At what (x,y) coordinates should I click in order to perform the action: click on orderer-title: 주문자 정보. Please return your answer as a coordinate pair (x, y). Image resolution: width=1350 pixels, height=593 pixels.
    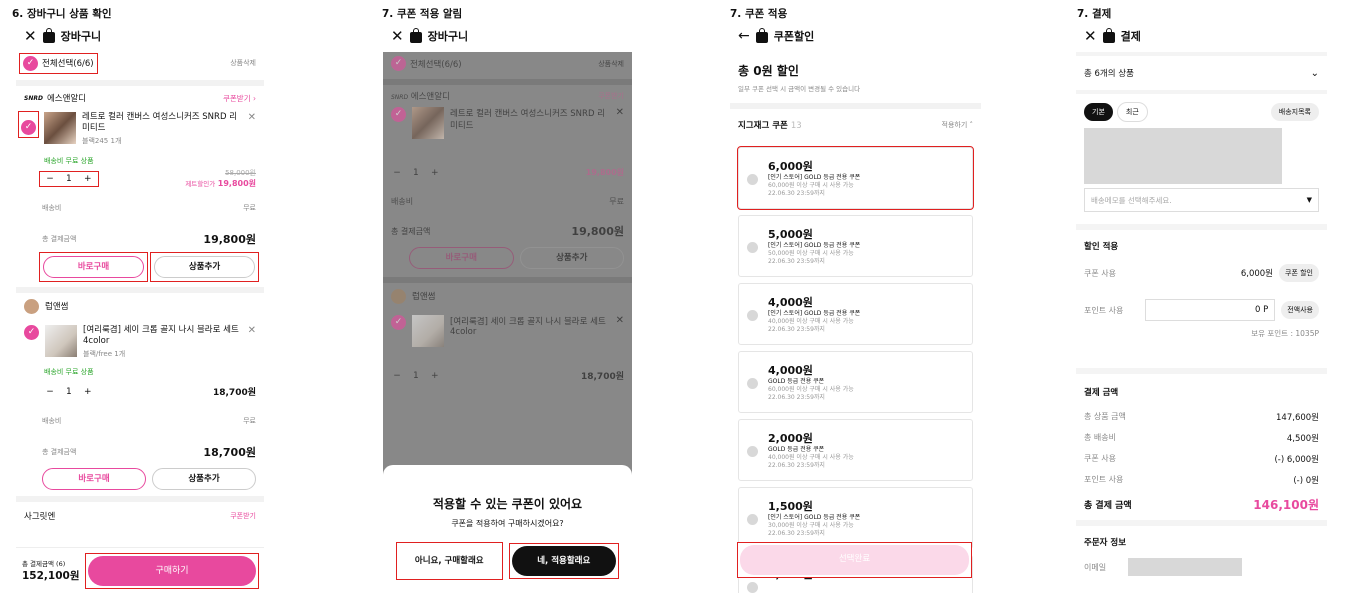
    Looking at the image, I should click on (1105, 543).